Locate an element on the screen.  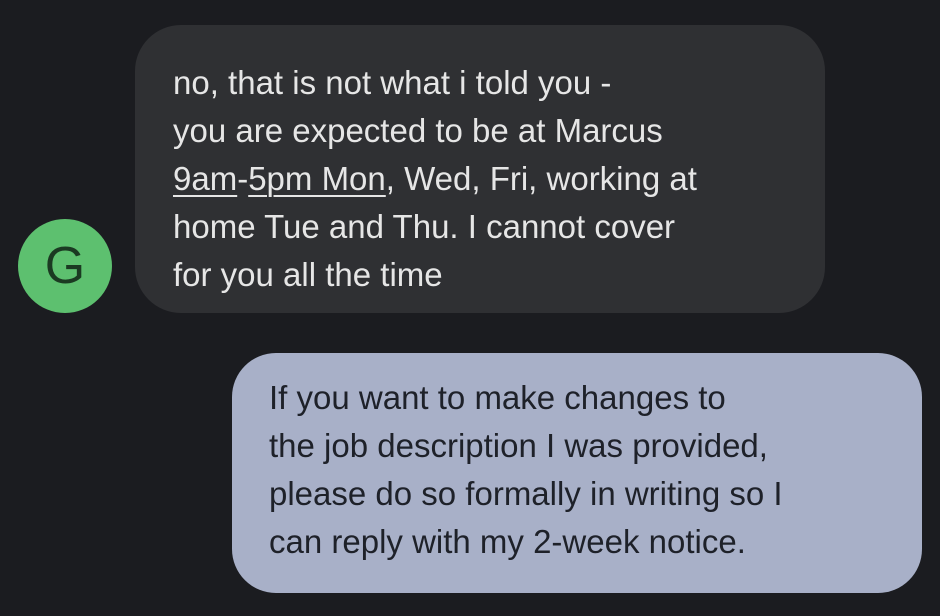
message-line-with-time-links: 9am-5pm Mon, Wed, Fri, working at is located at coordinates (484, 179).